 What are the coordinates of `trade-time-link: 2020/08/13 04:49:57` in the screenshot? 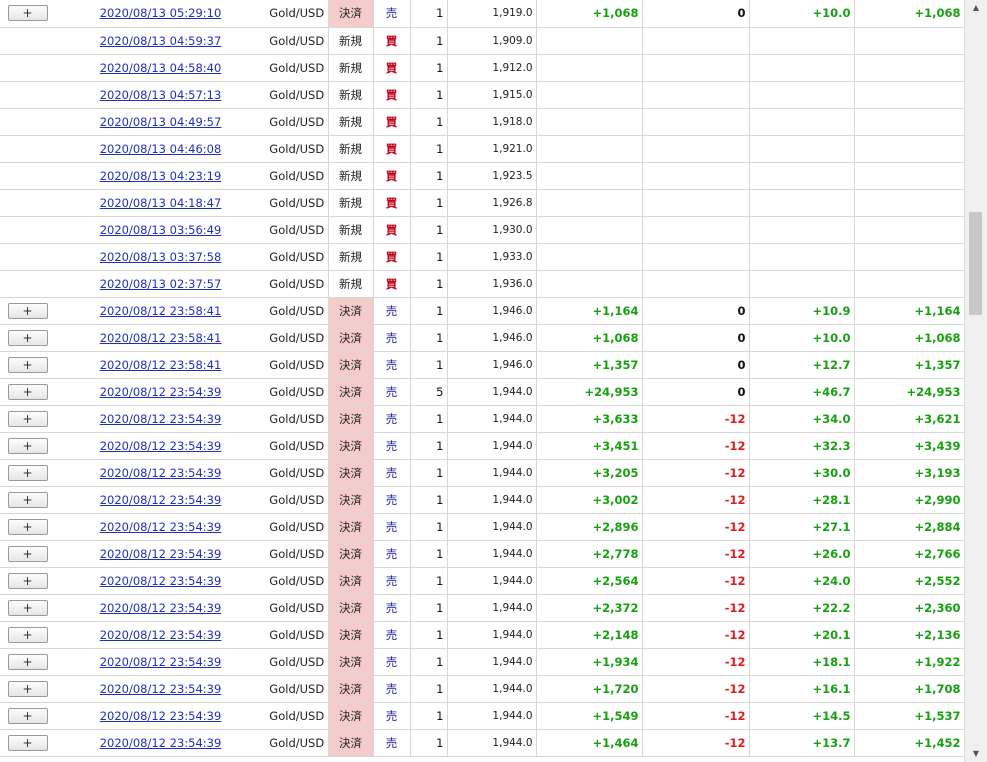 It's located at (161, 122).